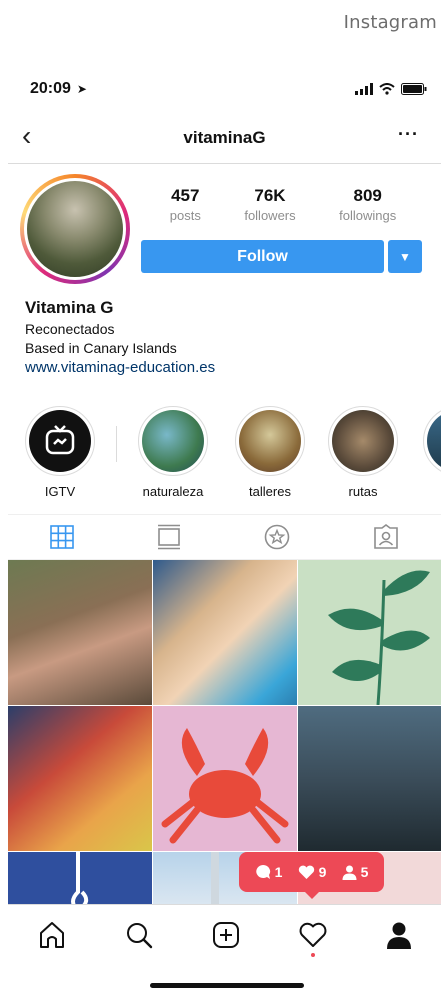 The width and height of the screenshot is (441, 992). I want to click on heart-icon, so click(306, 872).